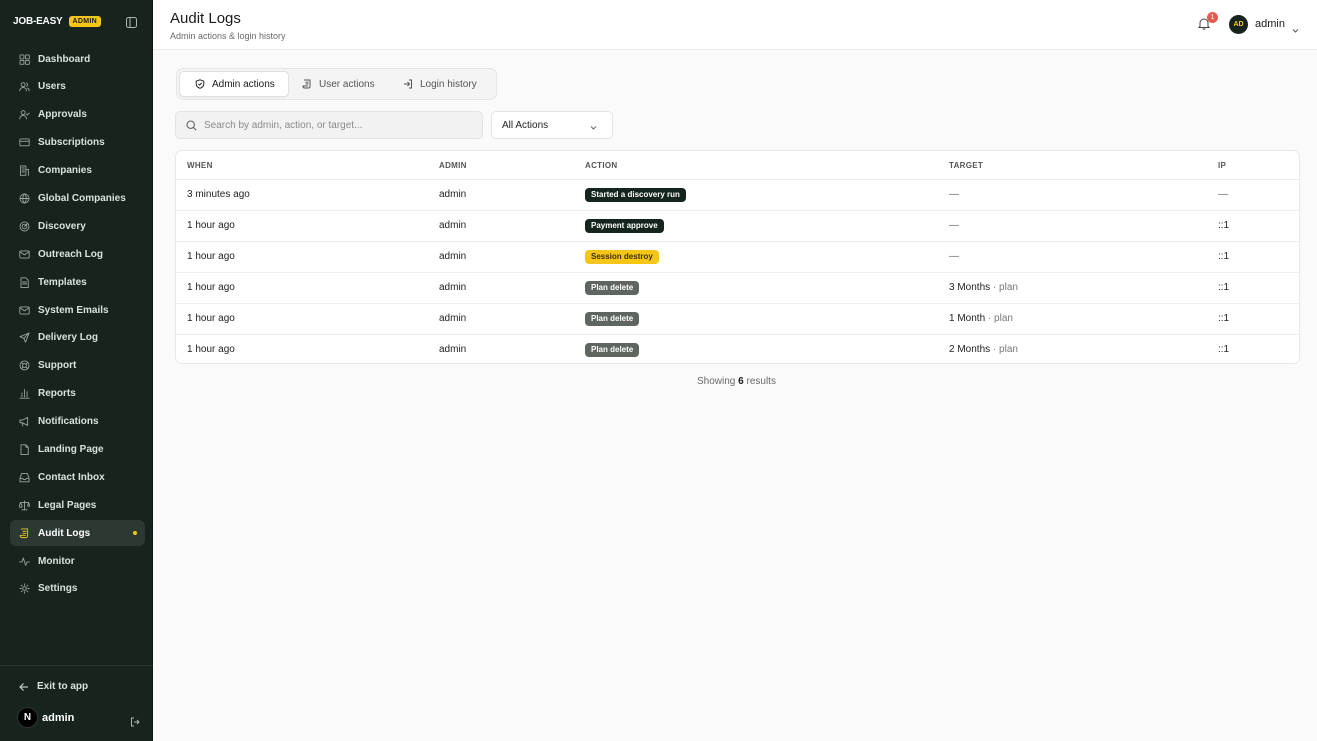  What do you see at coordinates (68, 422) in the screenshot?
I see `sidebar-item-label: Notifications` at bounding box center [68, 422].